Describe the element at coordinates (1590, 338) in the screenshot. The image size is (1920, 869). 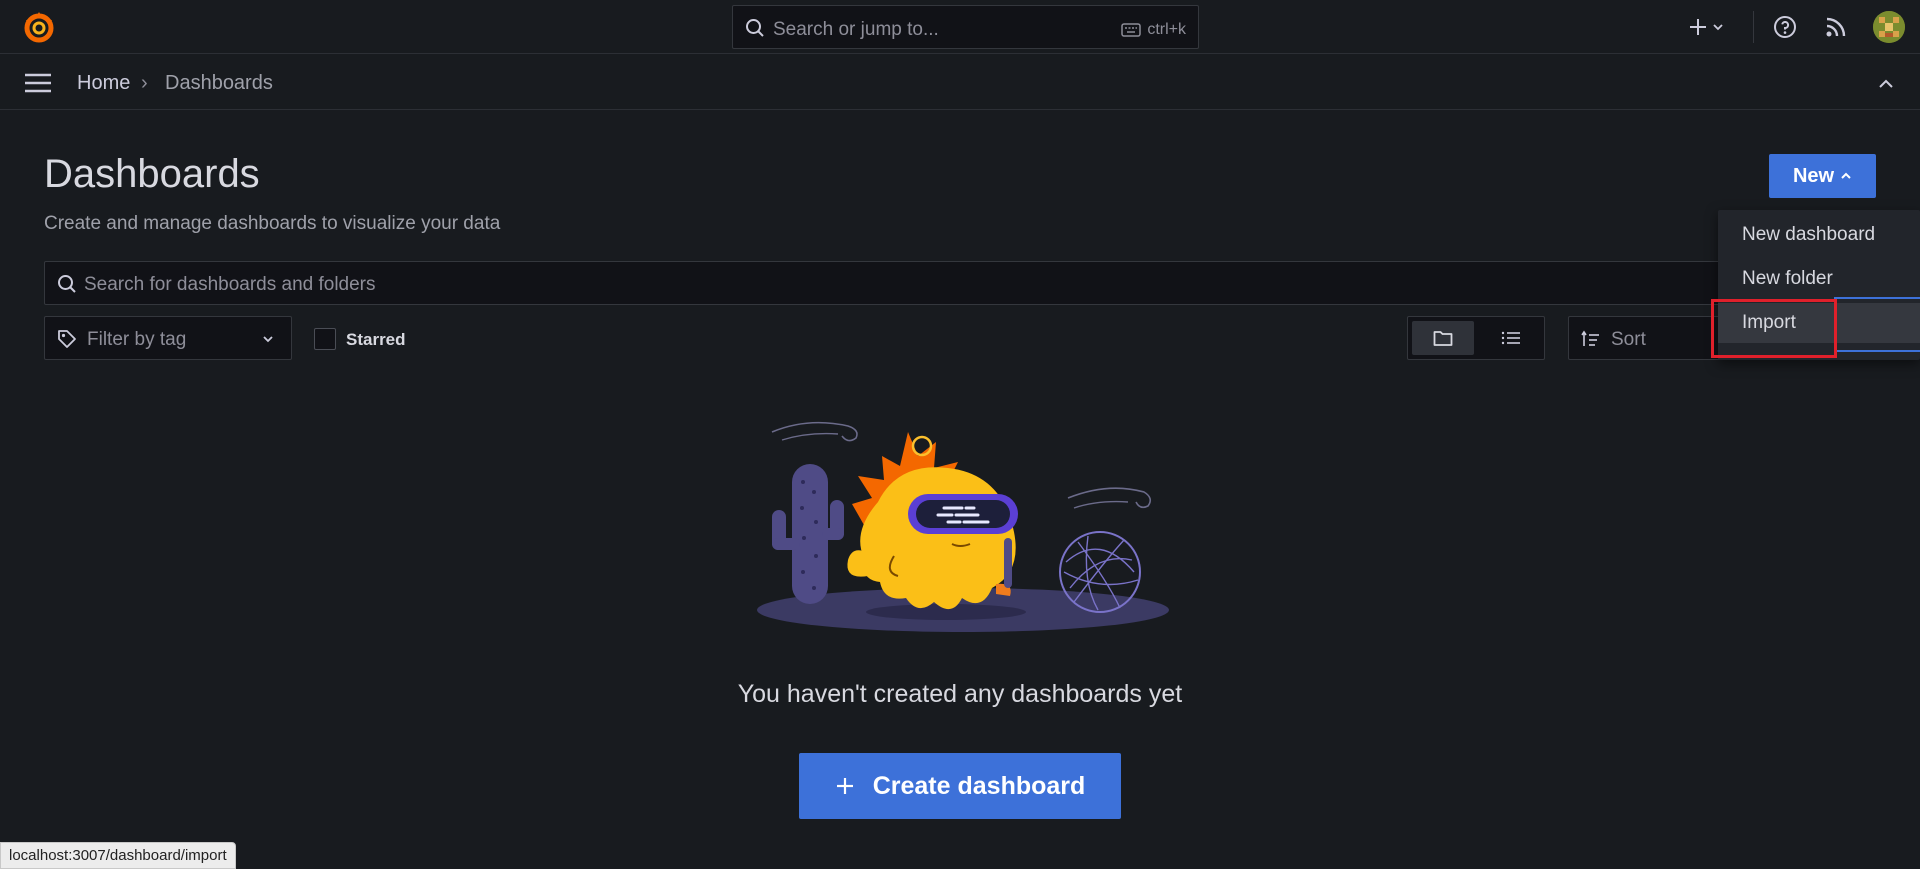
I see `sort-icon` at that location.